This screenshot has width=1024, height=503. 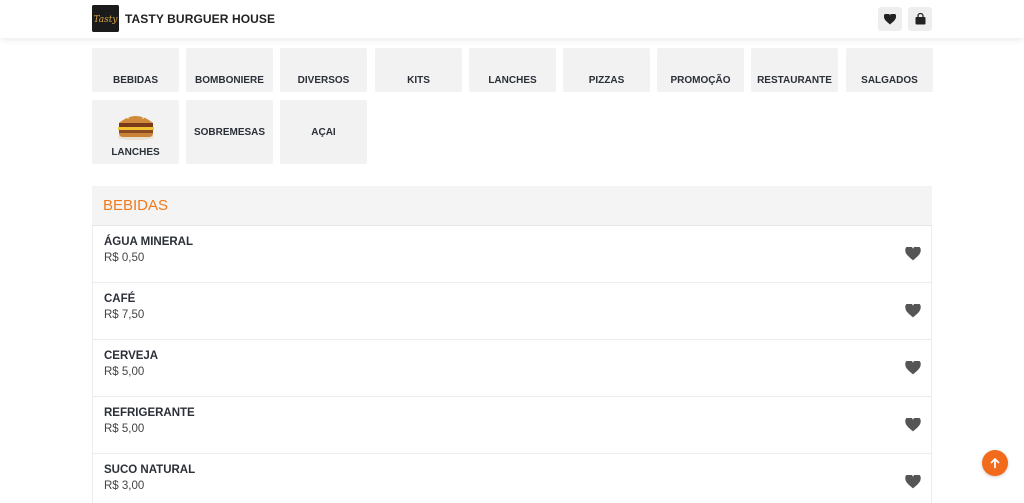 I want to click on product-item: SUCO NATURAL R$ 3,00, so click(x=512, y=478).